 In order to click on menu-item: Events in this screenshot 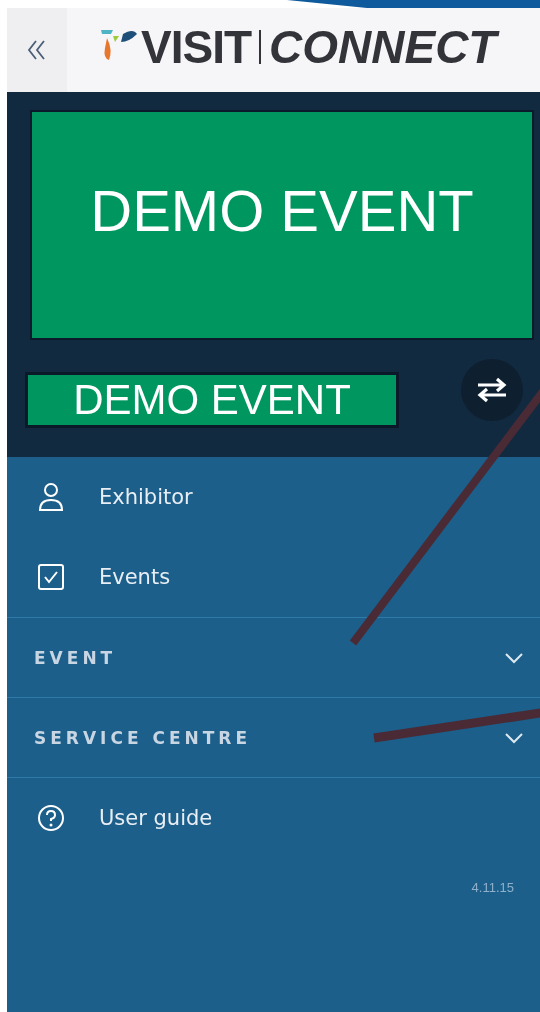, I will do `click(273, 577)`.